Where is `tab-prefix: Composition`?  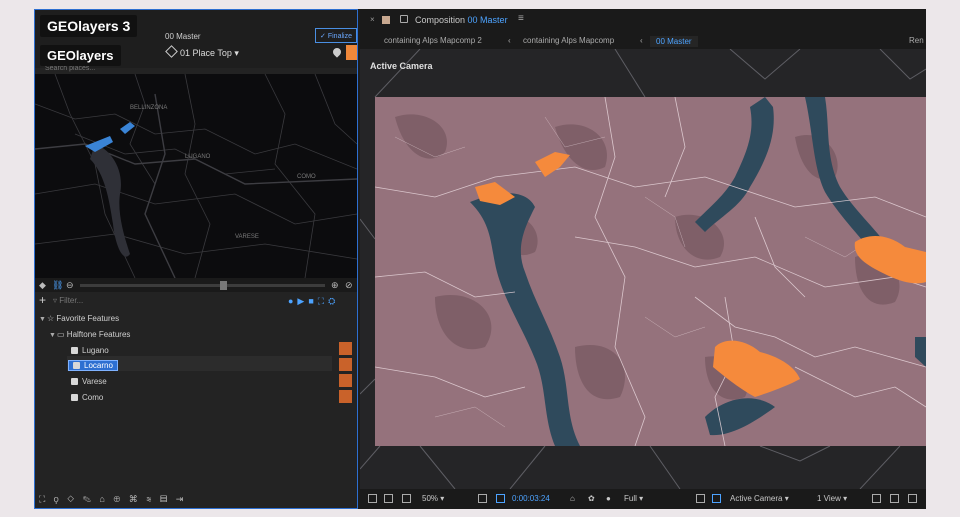 tab-prefix: Composition is located at coordinates (440, 20).